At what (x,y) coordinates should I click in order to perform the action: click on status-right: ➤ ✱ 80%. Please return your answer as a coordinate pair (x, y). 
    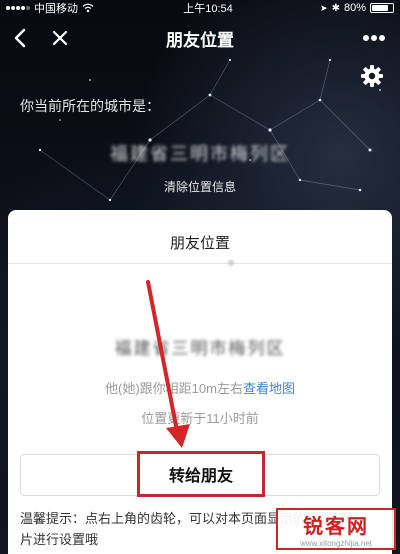
    Looking at the image, I should click on (357, 8).